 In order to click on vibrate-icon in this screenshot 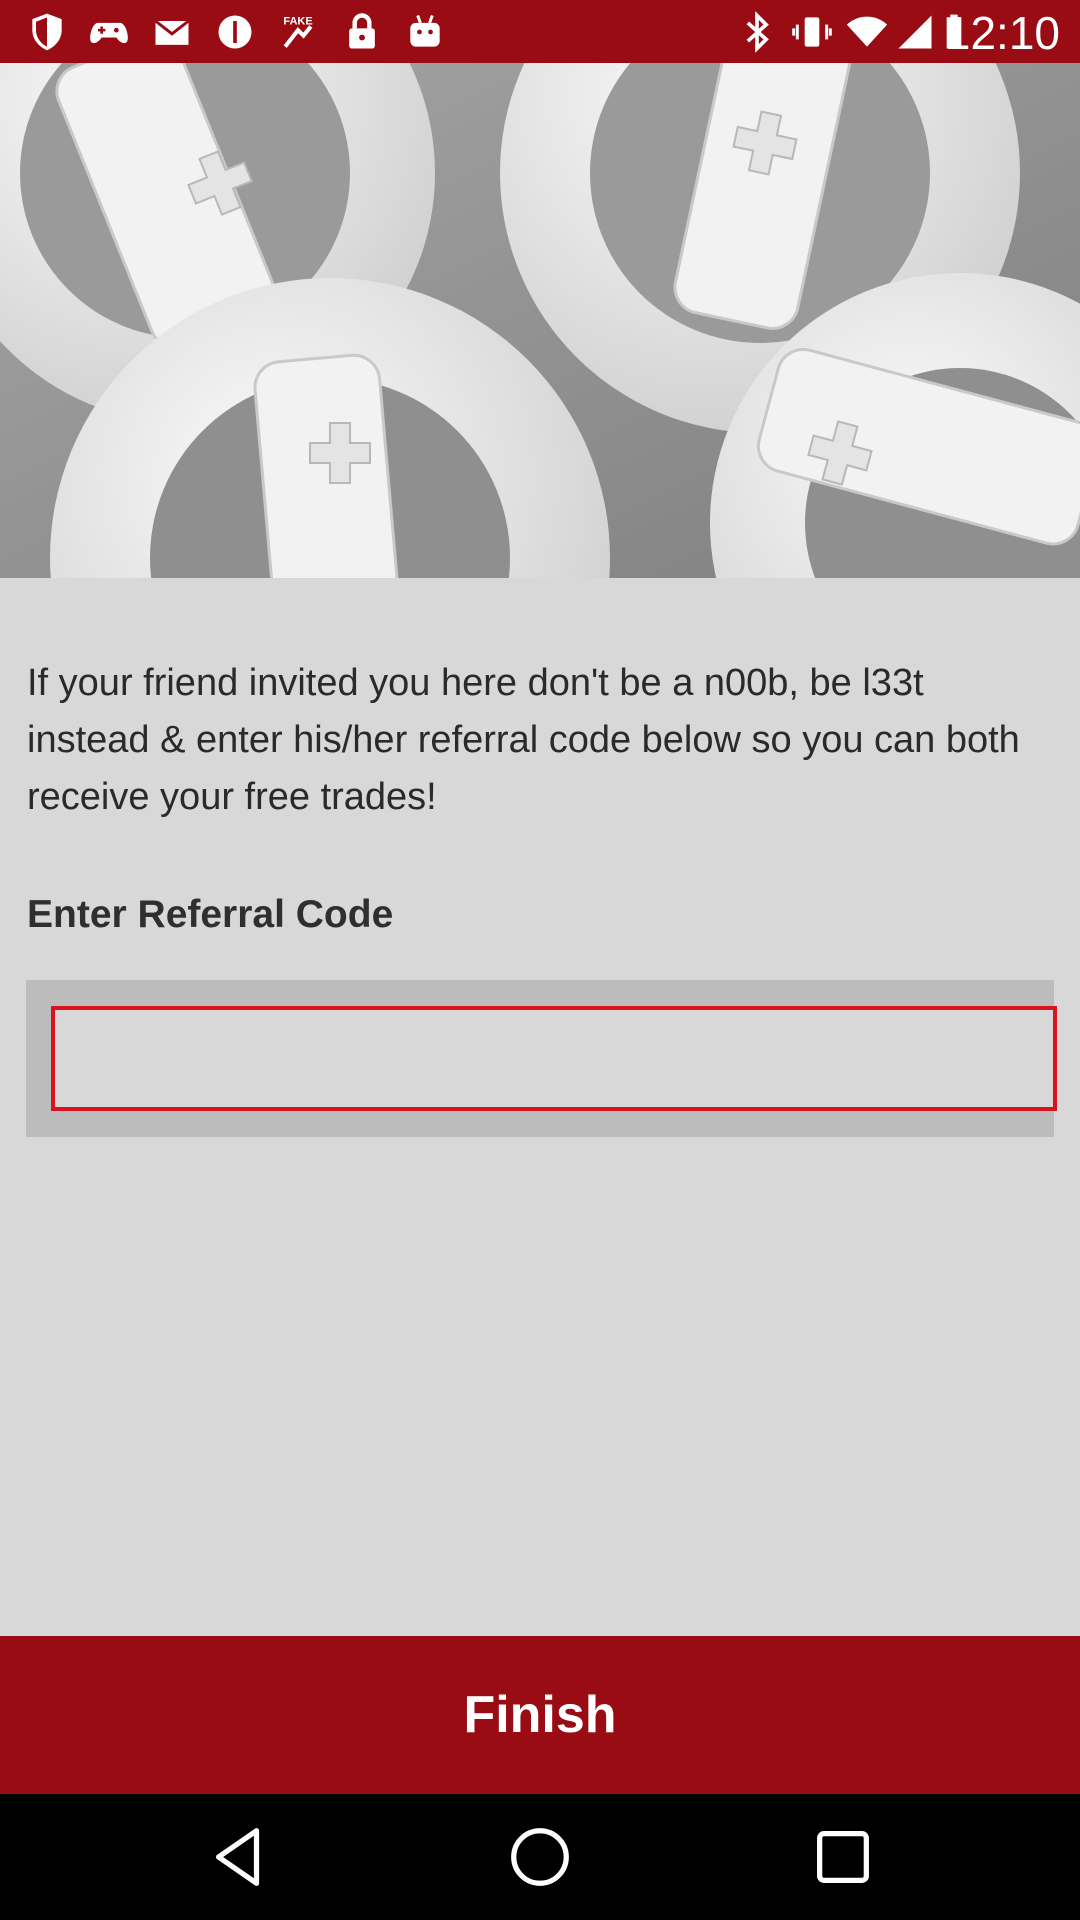, I will do `click(812, 32)`.